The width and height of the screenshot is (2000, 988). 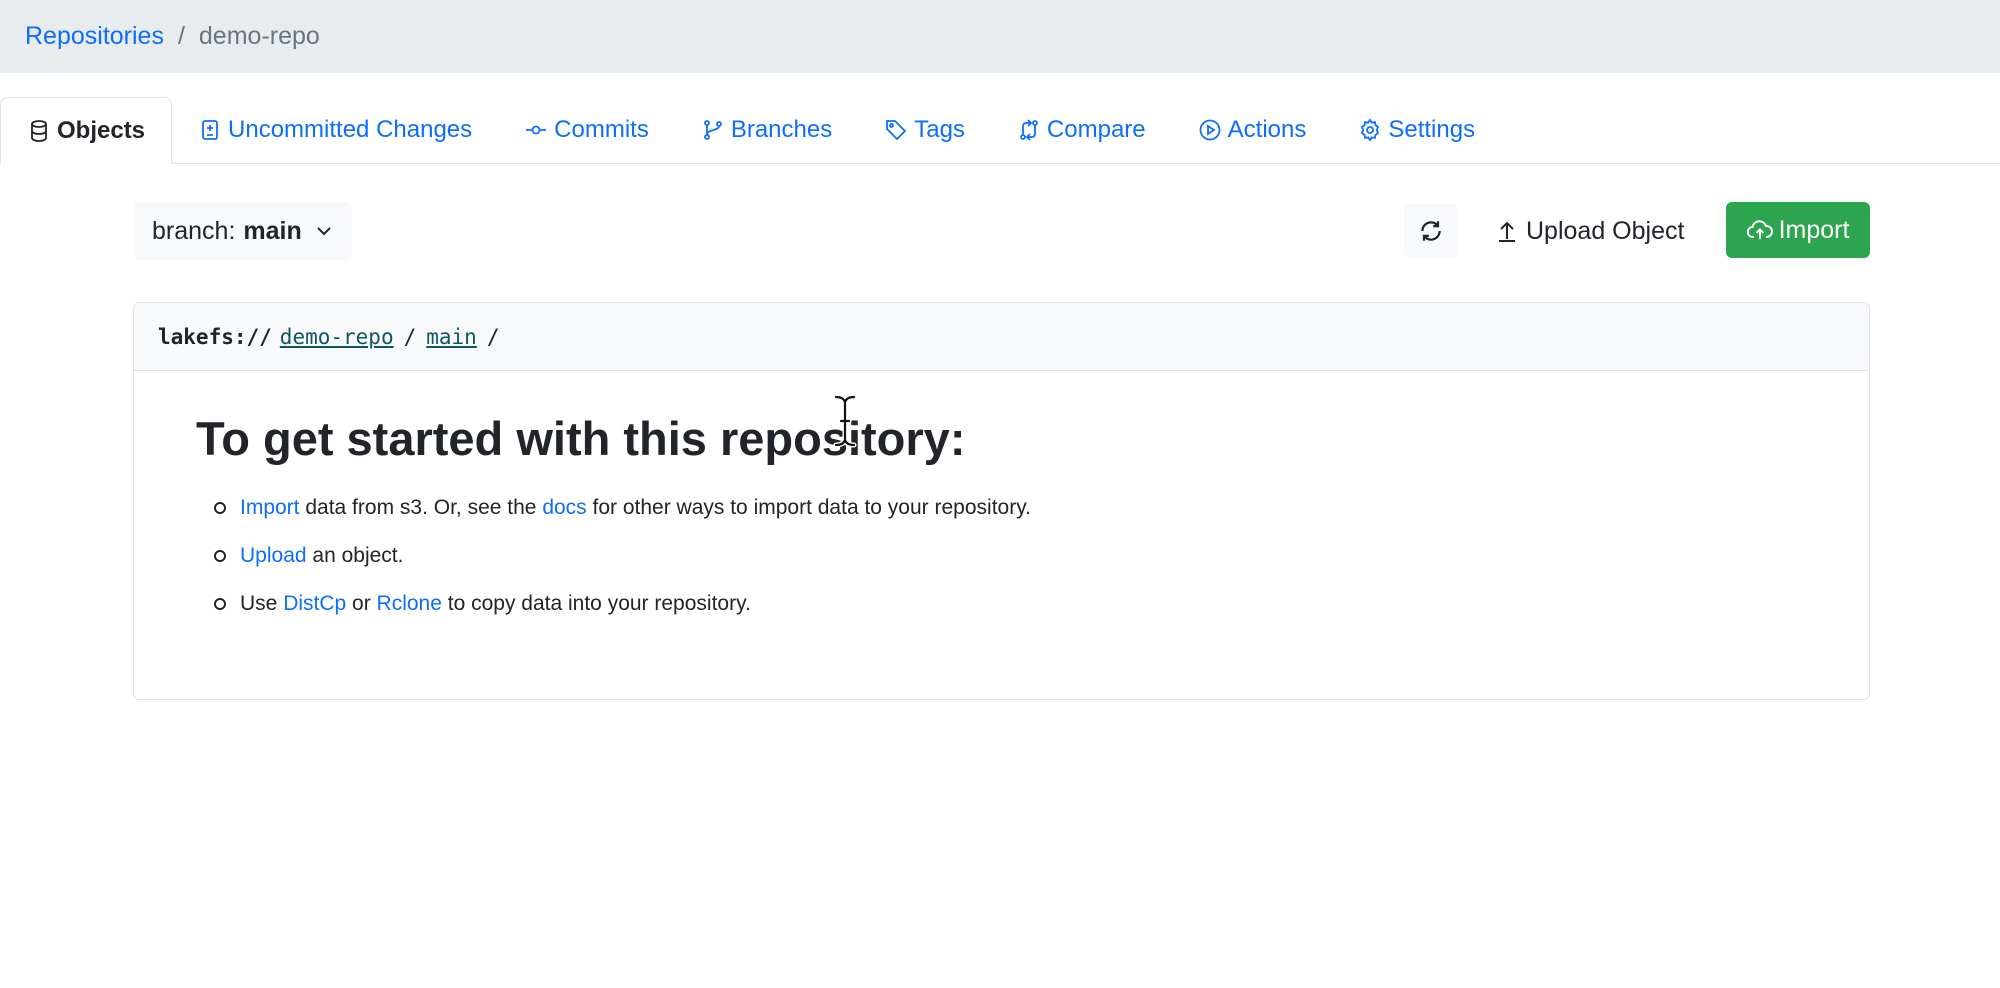 I want to click on step-text: to copy data into your repository., so click(x=596, y=603).